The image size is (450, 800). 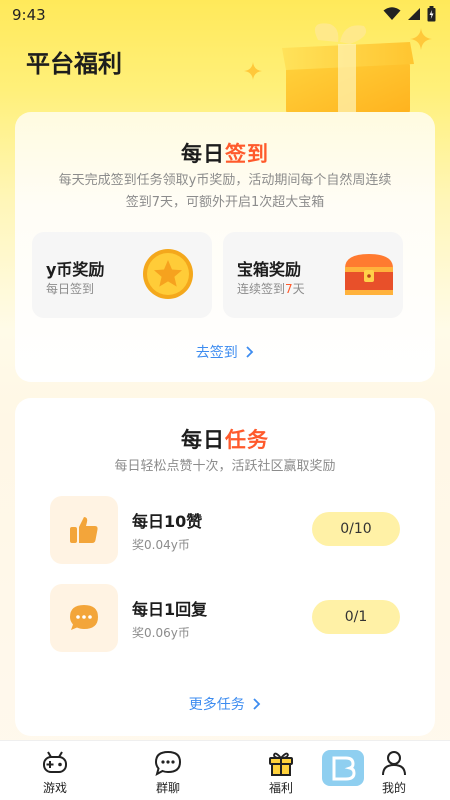 I want to click on watermark-logo, so click(x=343, y=768).